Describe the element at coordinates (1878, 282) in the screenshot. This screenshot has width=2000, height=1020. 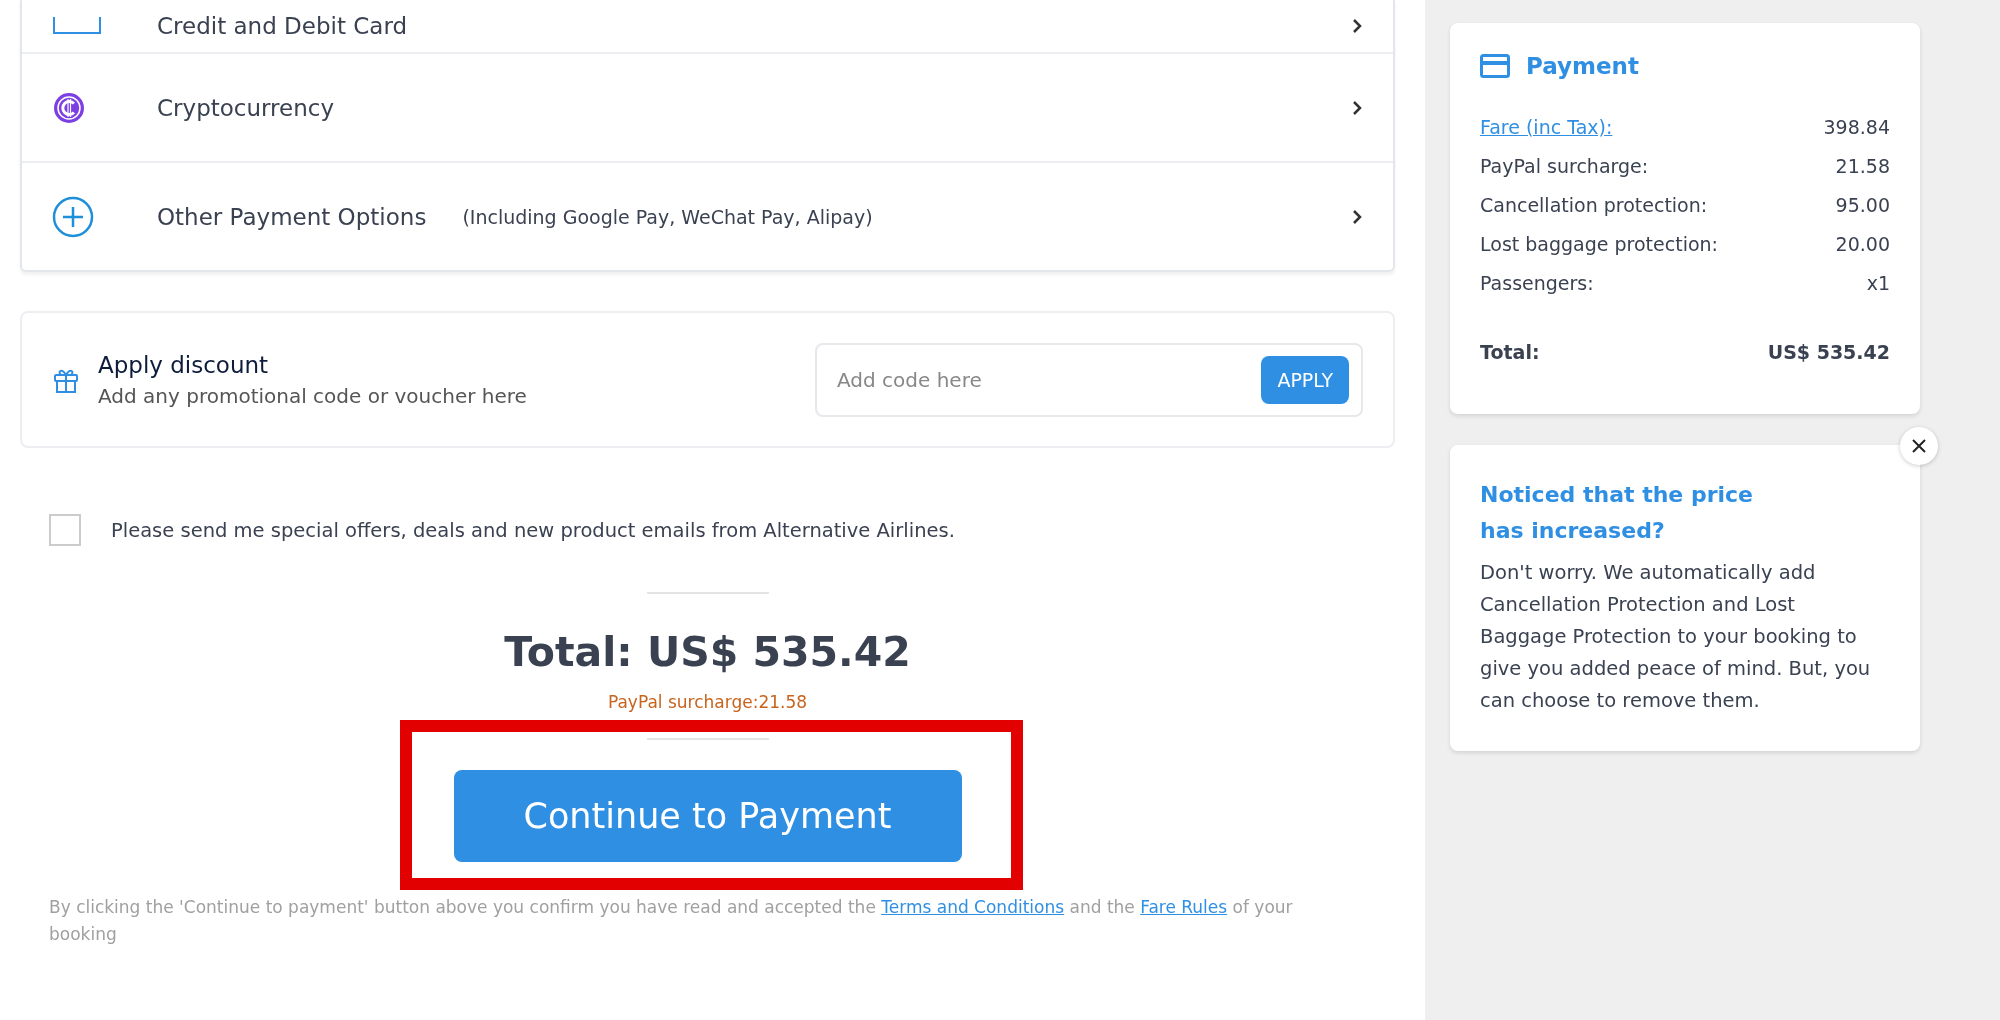
I see `summary-value: x1` at that location.